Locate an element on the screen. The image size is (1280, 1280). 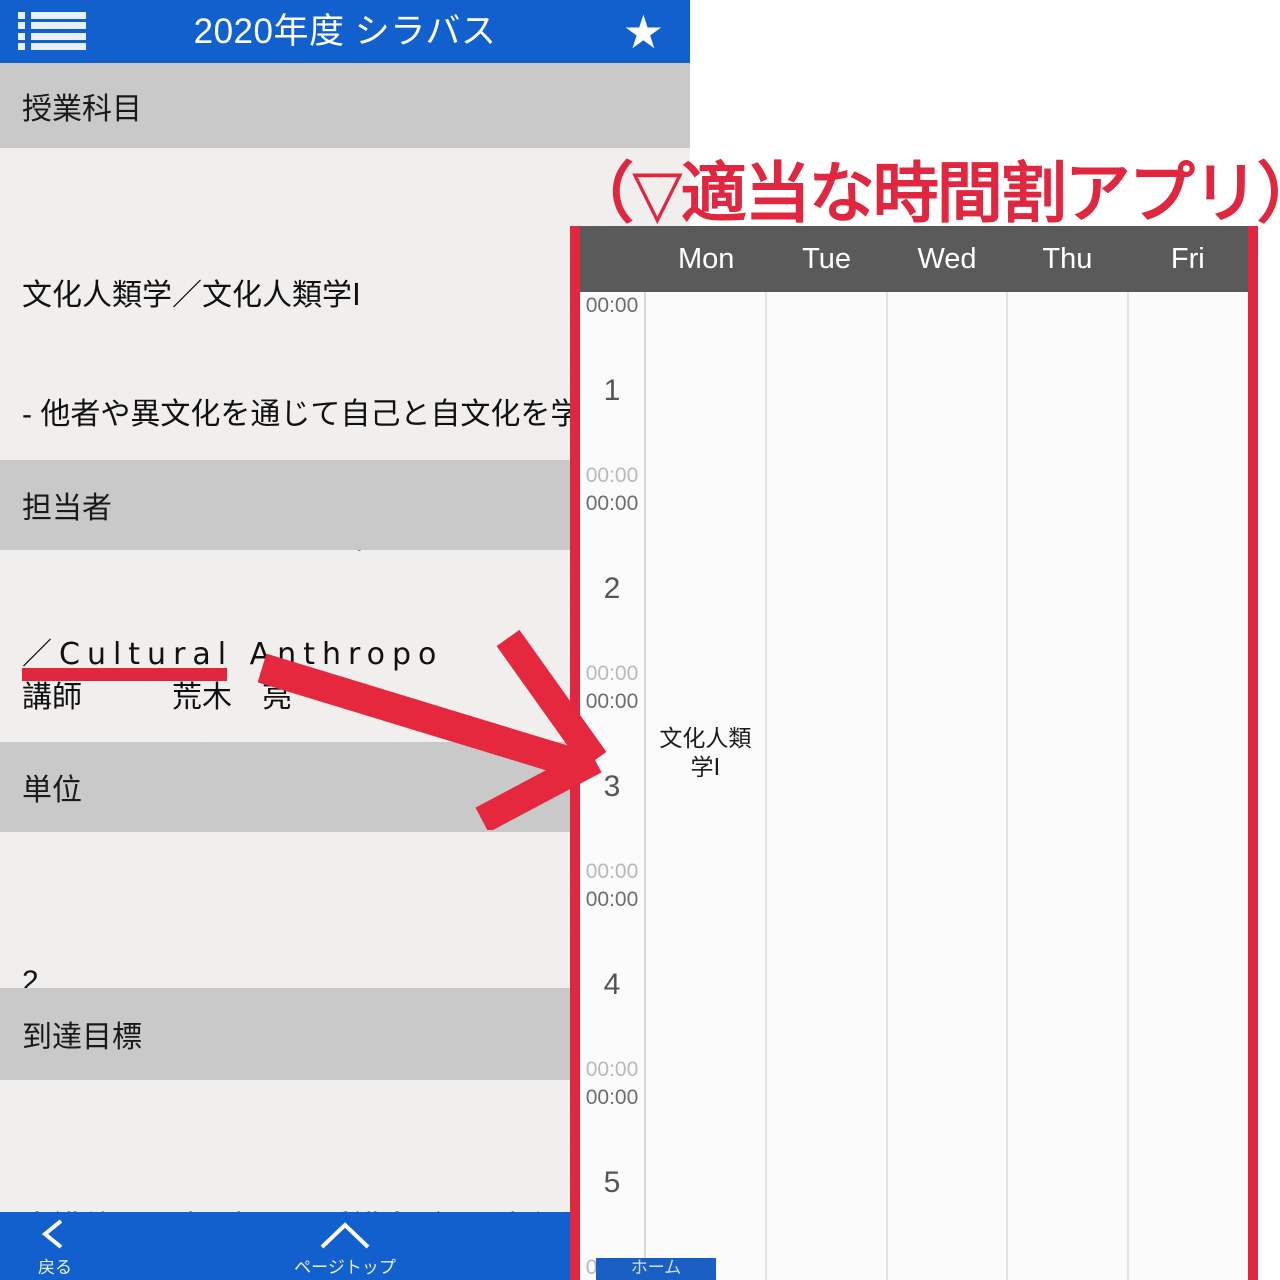
highlight-underline is located at coordinates (124, 674).